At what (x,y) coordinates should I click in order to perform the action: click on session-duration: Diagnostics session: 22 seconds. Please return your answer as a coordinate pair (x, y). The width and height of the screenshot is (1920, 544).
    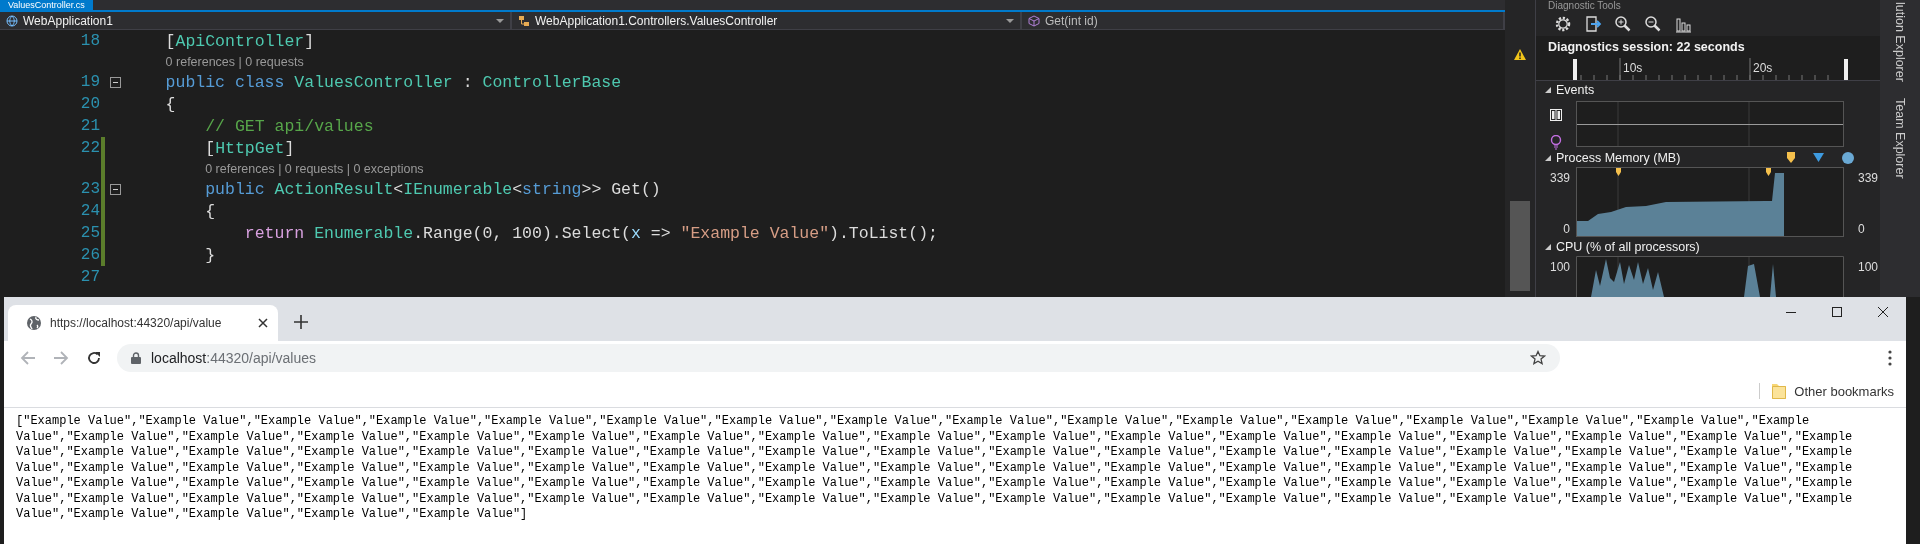
    Looking at the image, I should click on (1708, 46).